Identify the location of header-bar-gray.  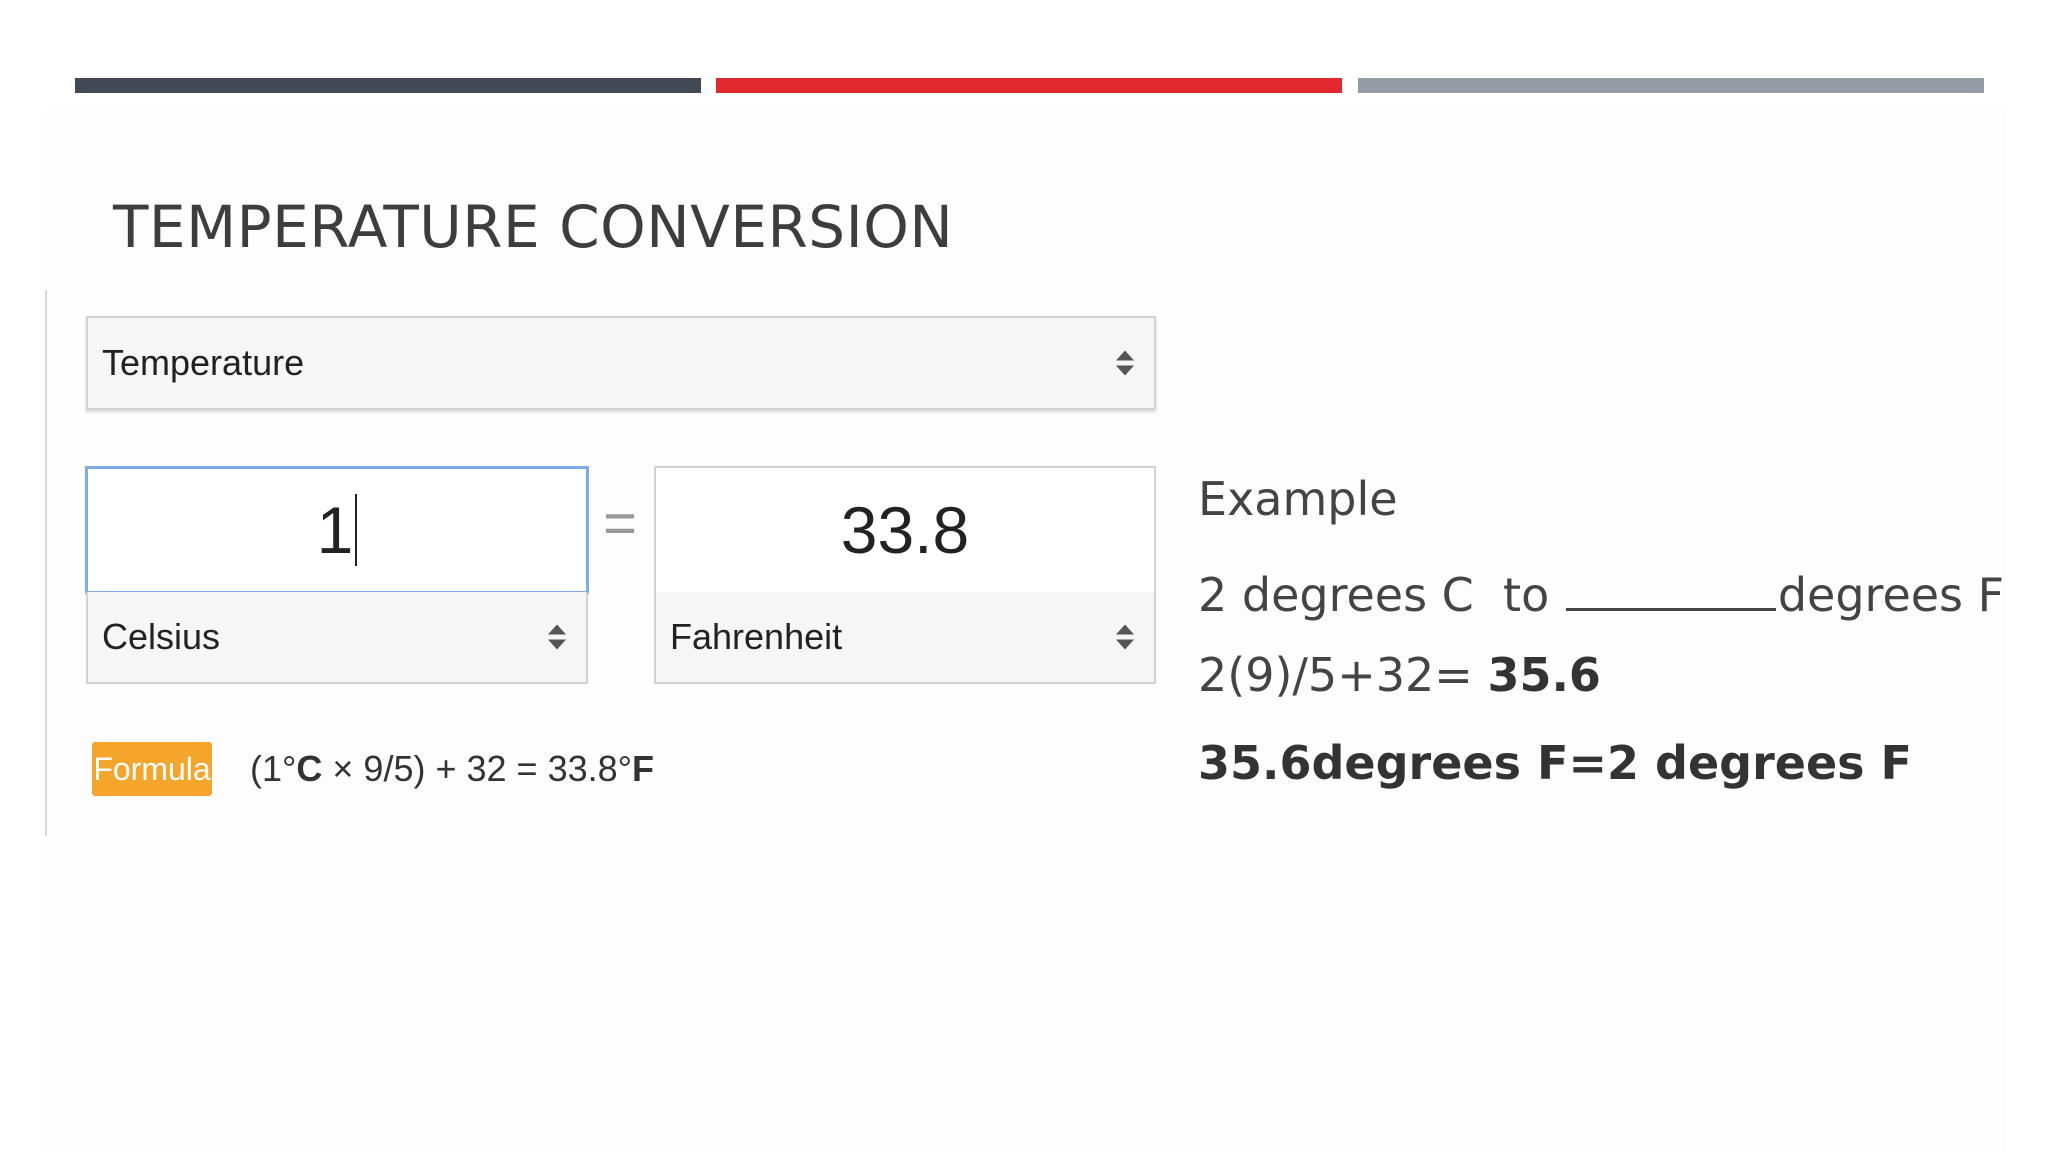
(1671, 85).